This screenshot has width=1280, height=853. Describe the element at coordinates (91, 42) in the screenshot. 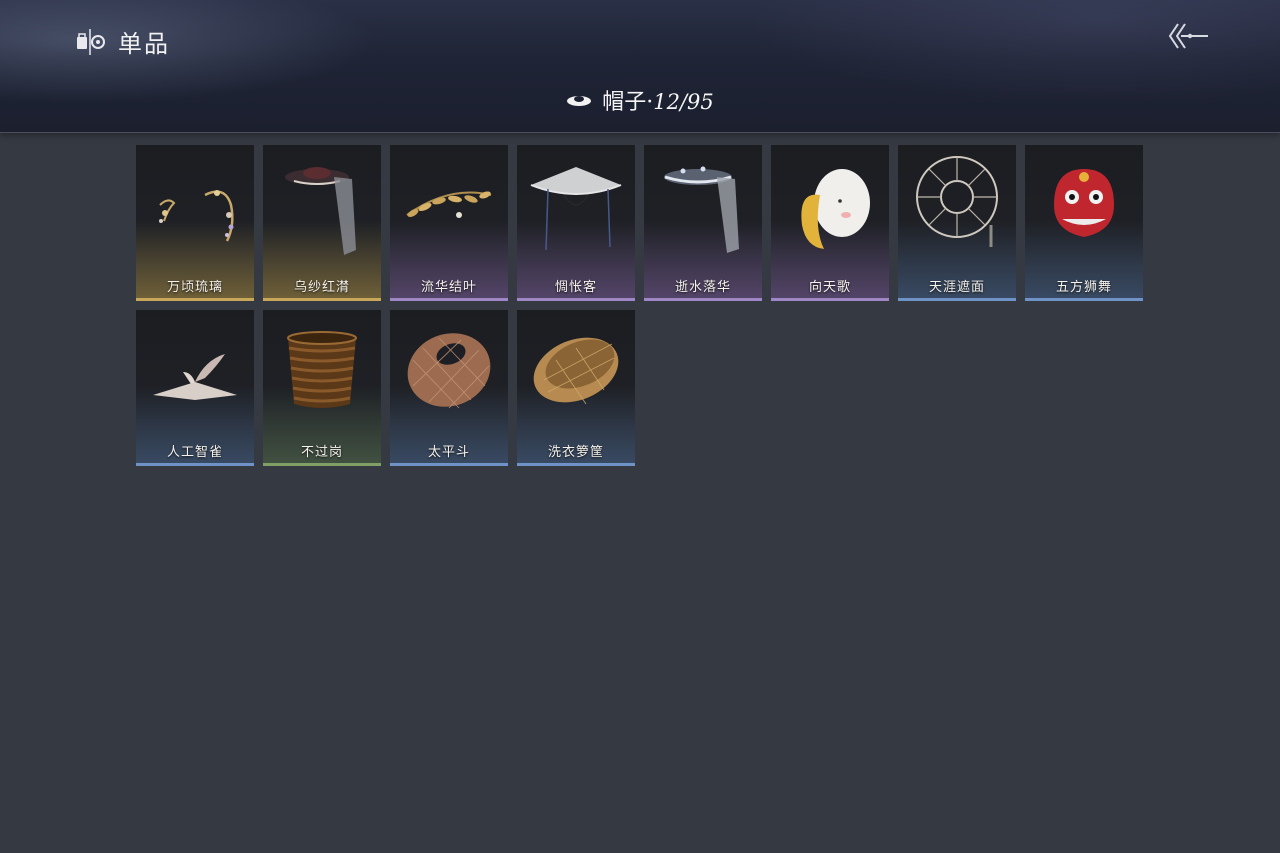

I see `wardrobe-icon` at that location.